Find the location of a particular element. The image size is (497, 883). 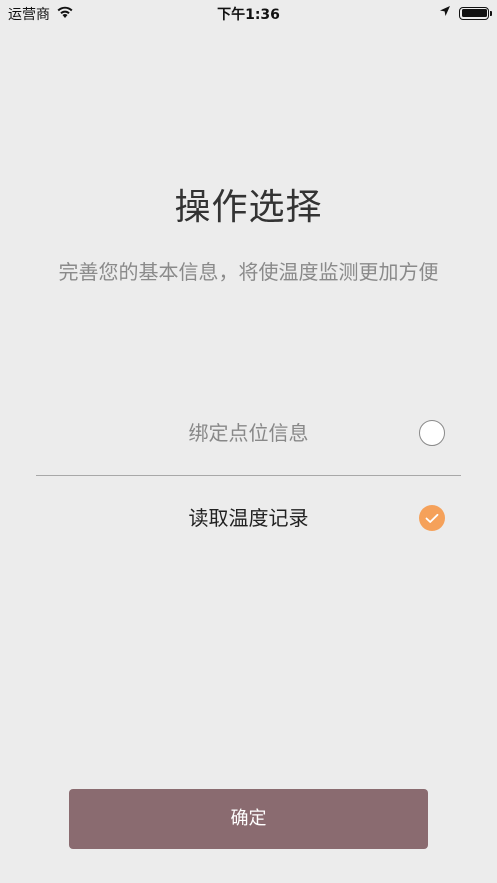

option-bind-location: 绑定点位信息 is located at coordinates (248, 433).